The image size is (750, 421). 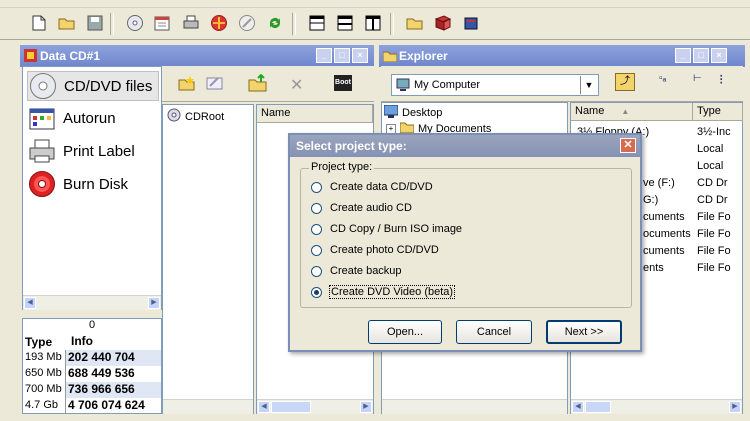 What do you see at coordinates (625, 82) in the screenshot?
I see `up-folder-icon: ⤴` at bounding box center [625, 82].